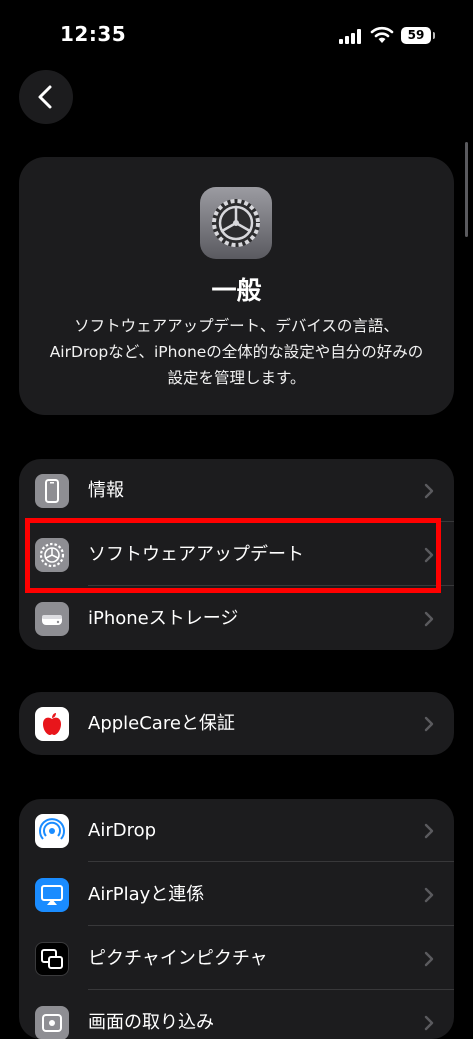  I want to click on settings-row-picture-in-picture: ピクチャインピクチャ, so click(236, 958).